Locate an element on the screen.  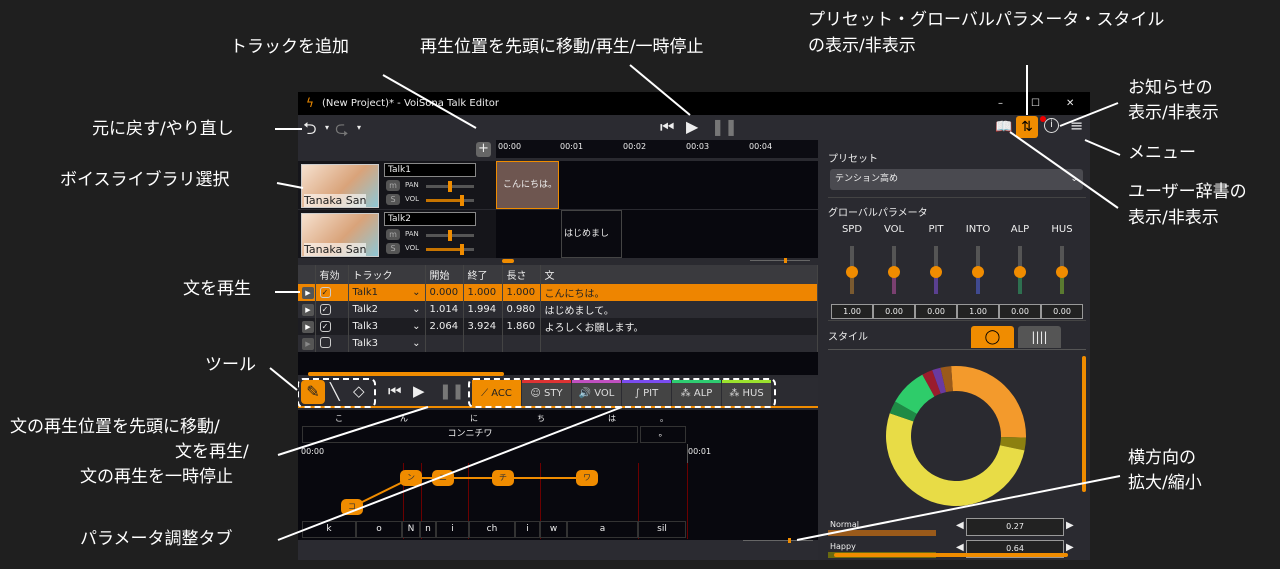
add-track-button: + is located at coordinates (483, 149).